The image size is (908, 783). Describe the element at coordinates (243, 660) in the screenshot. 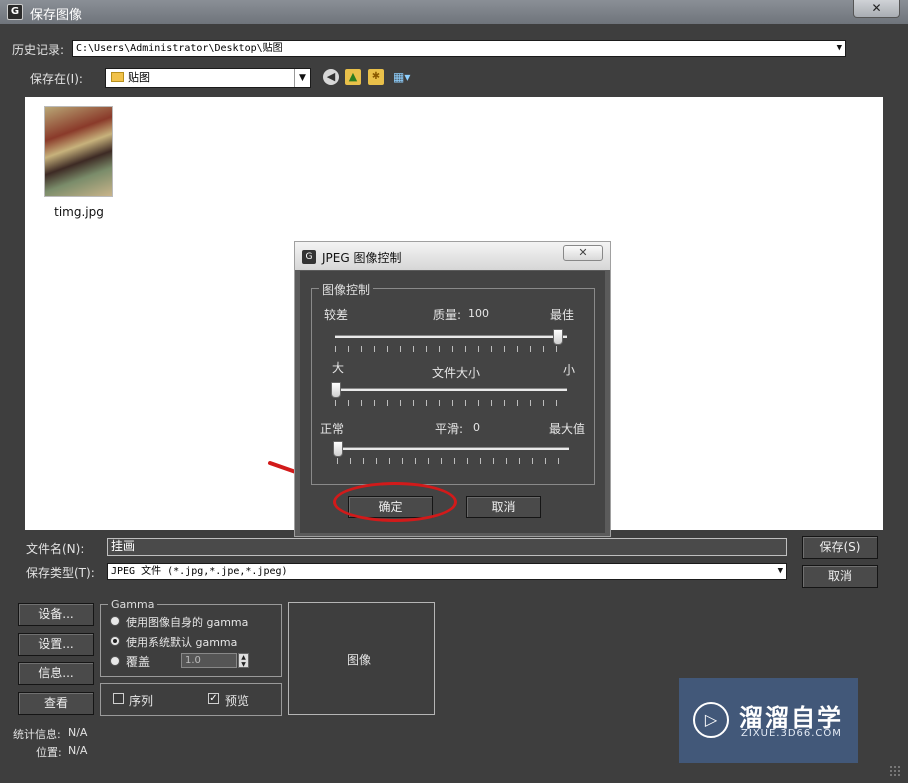

I see `gamma-spinner-icon: ▲ ▼` at that location.